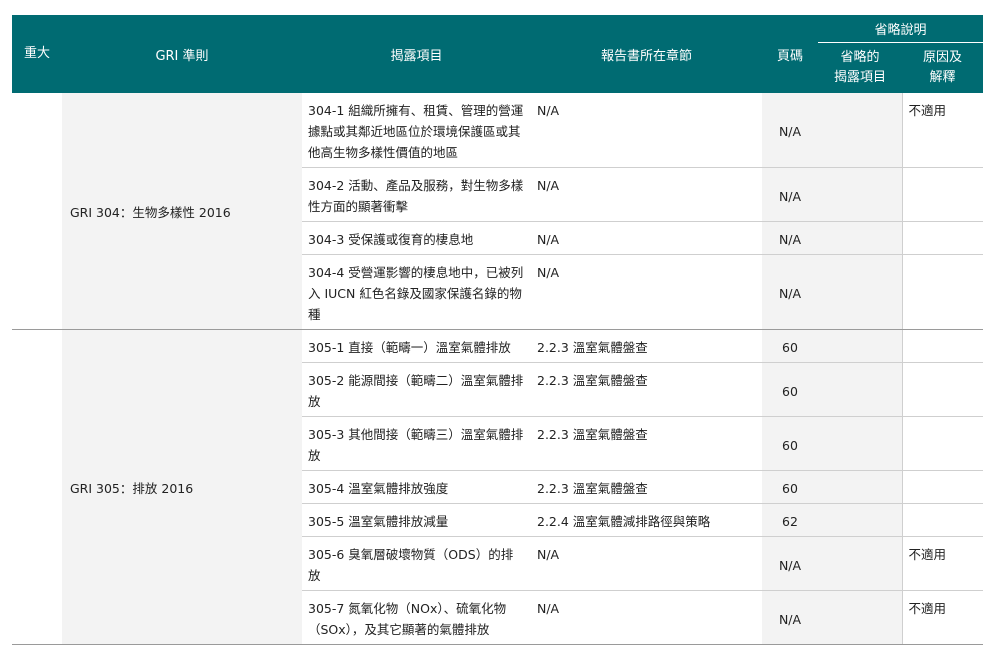 Image resolution: width=998 pixels, height=645 pixels. Describe the element at coordinates (416, 563) in the screenshot. I see `disclosure-cell: 305-6 臭氧層破壞物質（ODS）的排放` at that location.